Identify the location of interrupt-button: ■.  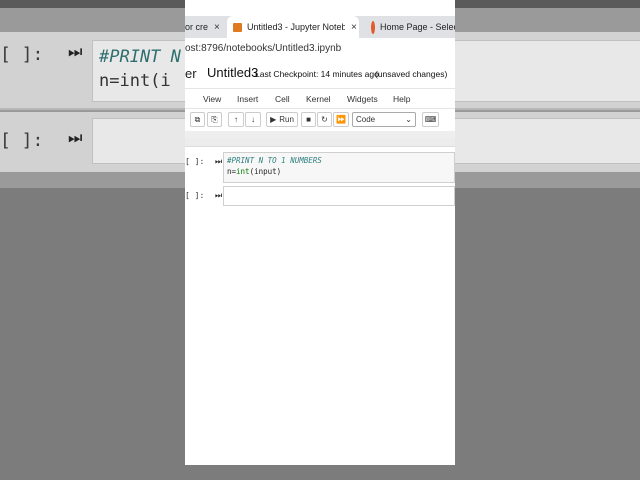
(308, 119).